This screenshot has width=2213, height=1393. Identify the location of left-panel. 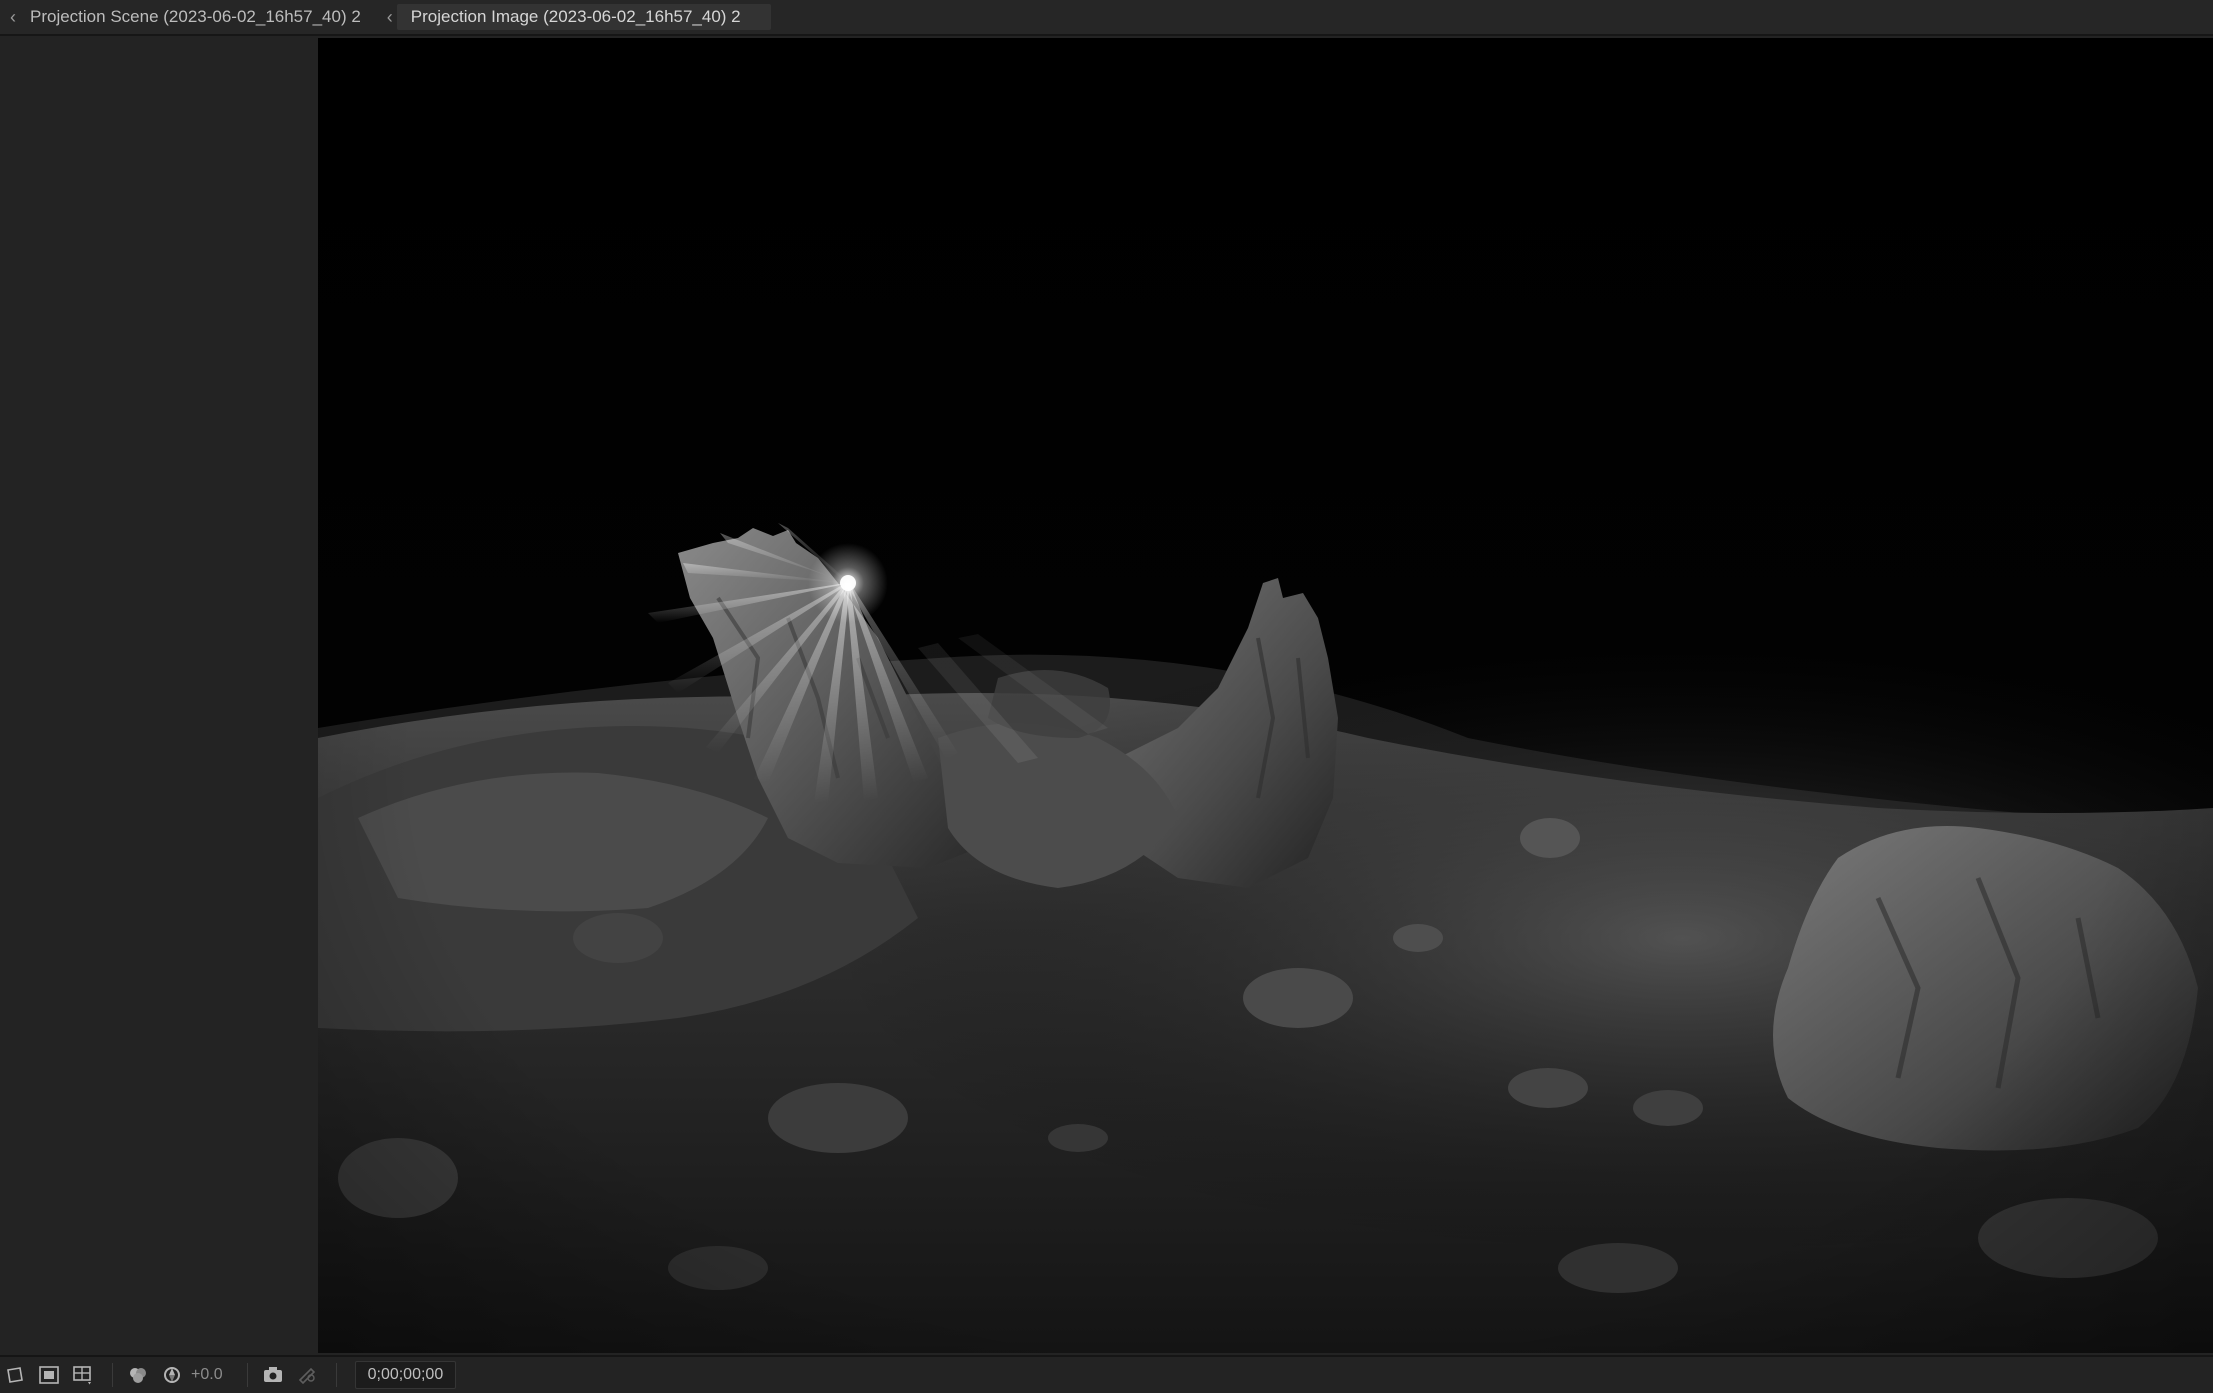
(159, 695).